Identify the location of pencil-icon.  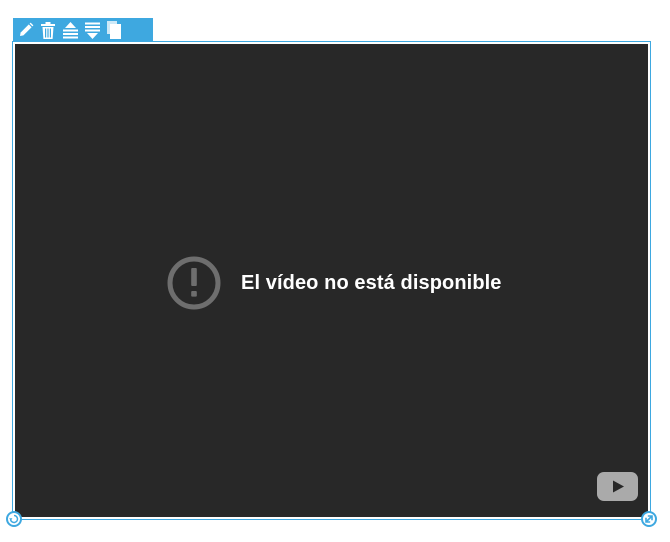
(27, 29).